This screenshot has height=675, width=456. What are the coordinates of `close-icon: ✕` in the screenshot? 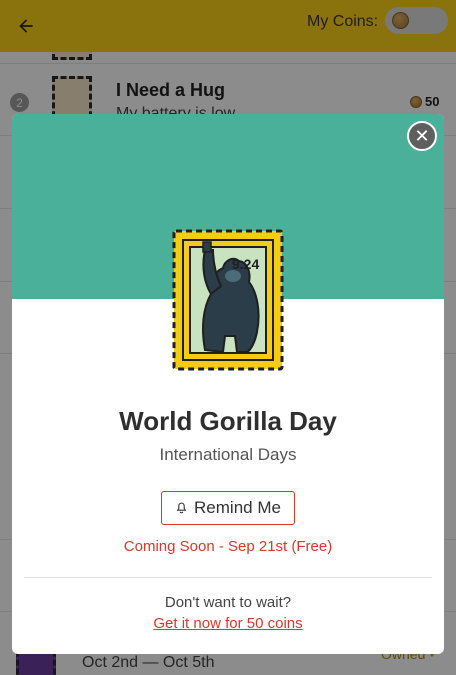 It's located at (422, 135).